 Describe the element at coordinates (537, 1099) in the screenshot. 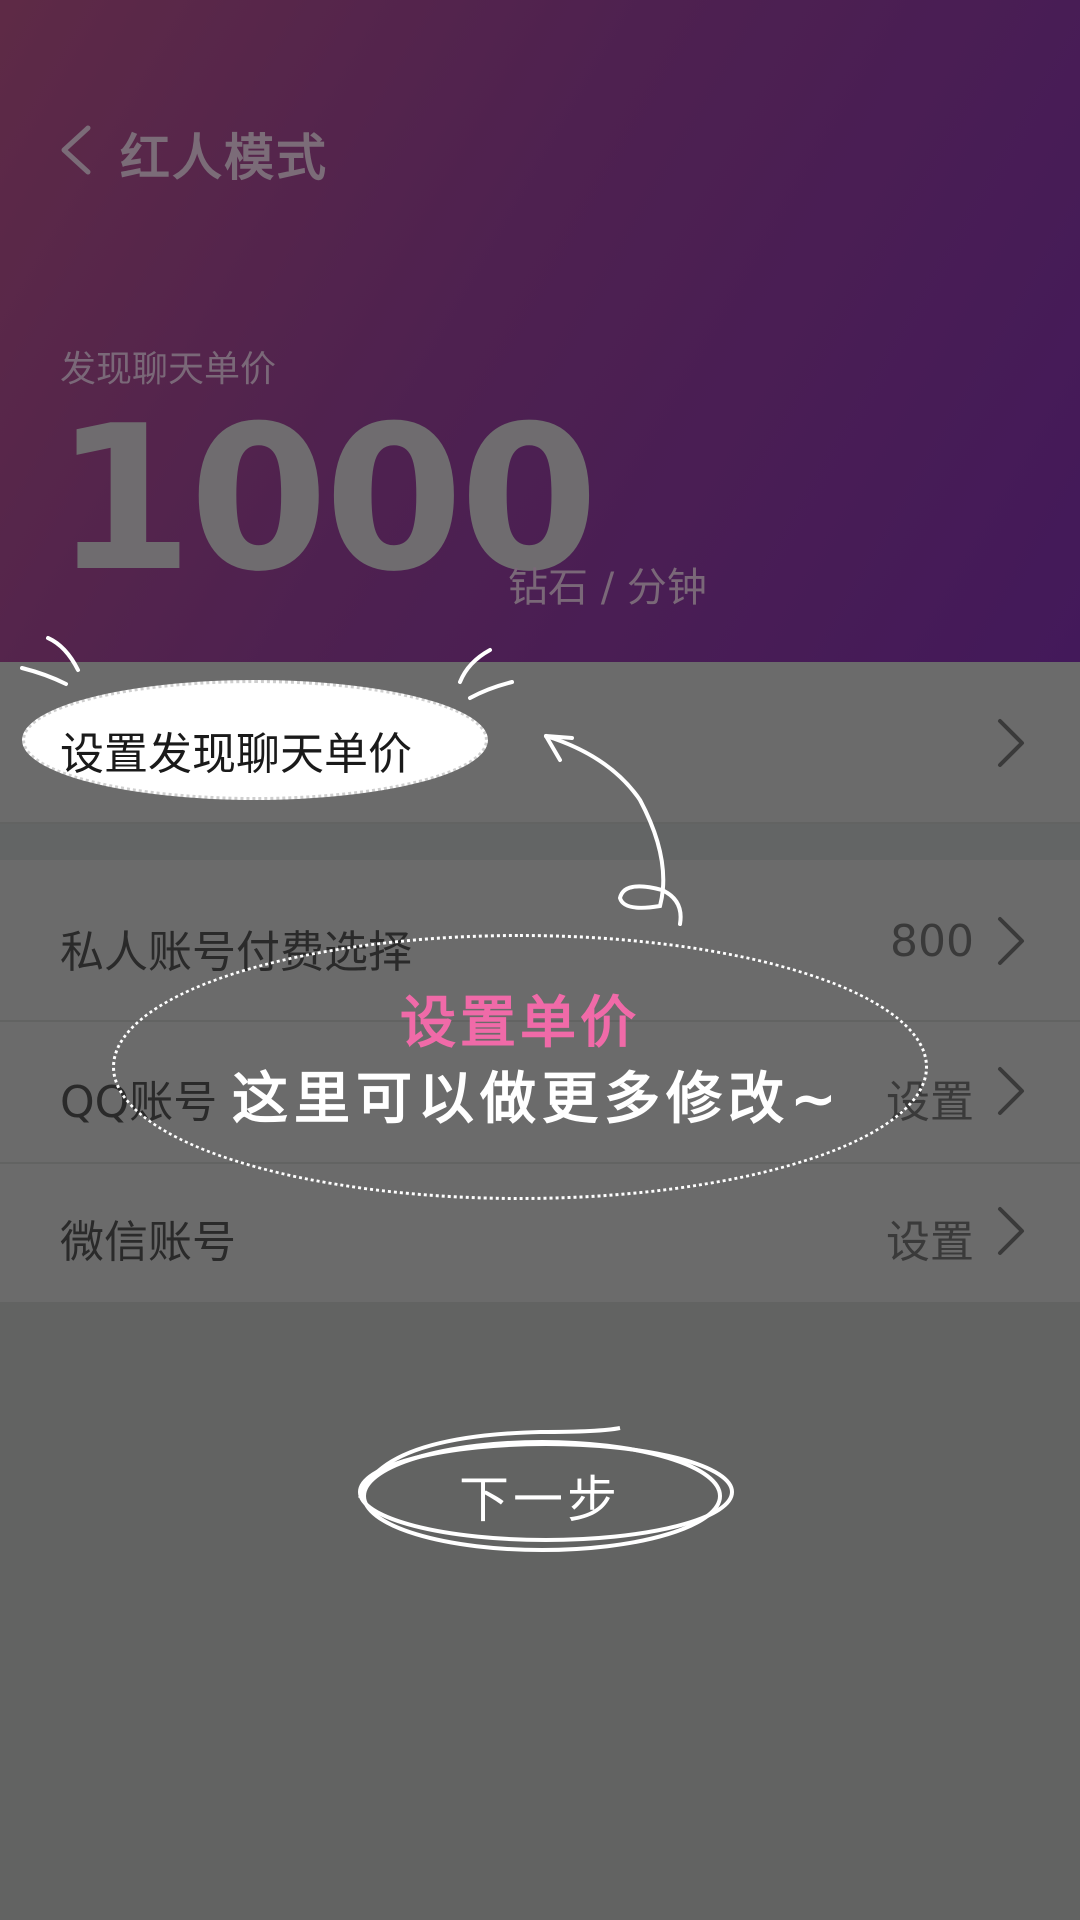

I see `tip-text: 这里可以做更多修改~` at that location.